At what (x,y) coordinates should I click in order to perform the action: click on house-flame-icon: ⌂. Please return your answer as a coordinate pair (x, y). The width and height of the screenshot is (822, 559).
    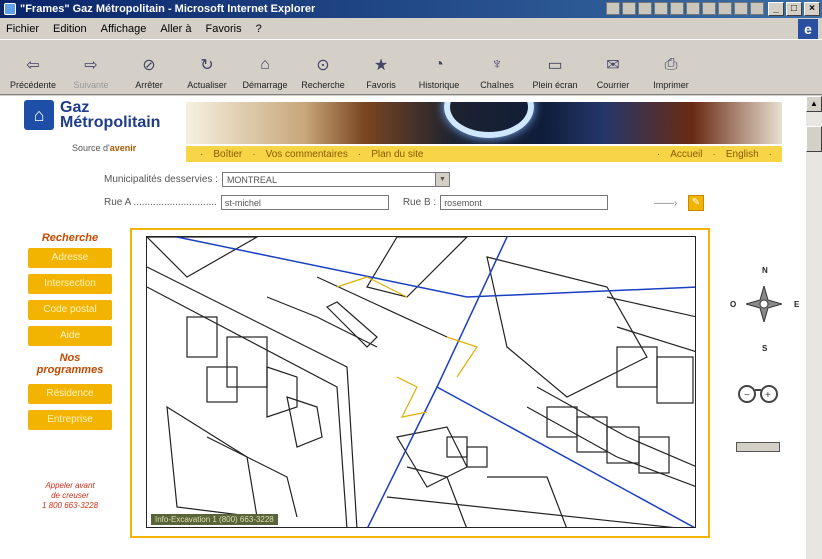
    Looking at the image, I should click on (39, 115).